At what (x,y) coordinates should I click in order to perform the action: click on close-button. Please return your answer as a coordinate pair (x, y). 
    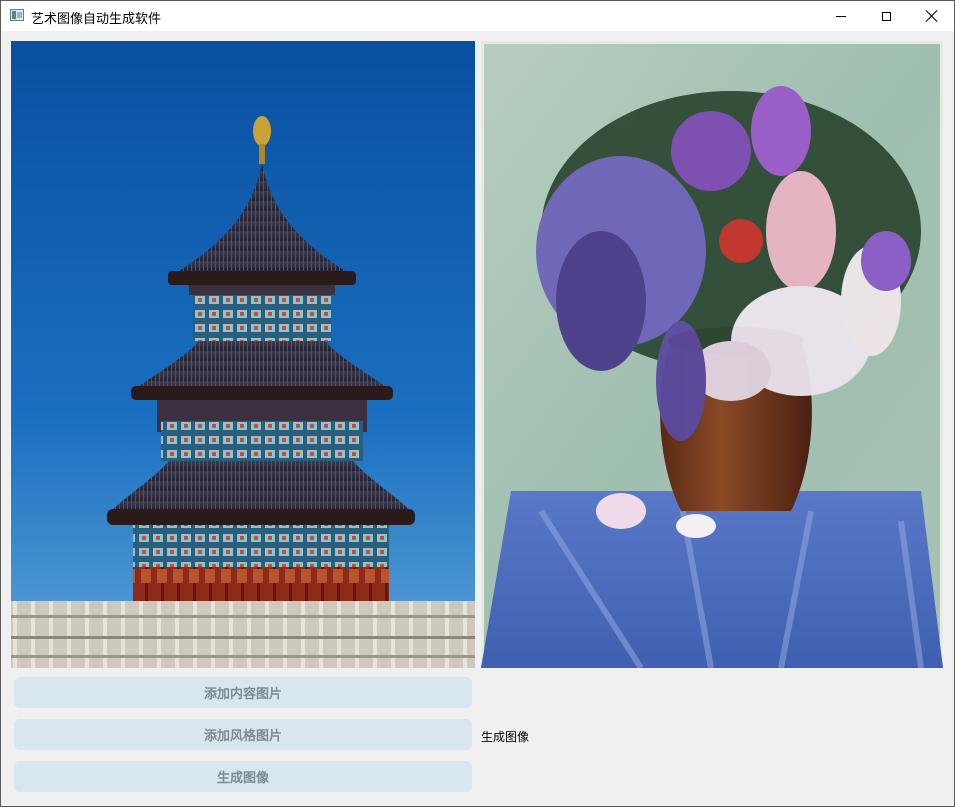
    Looking at the image, I should click on (932, 16).